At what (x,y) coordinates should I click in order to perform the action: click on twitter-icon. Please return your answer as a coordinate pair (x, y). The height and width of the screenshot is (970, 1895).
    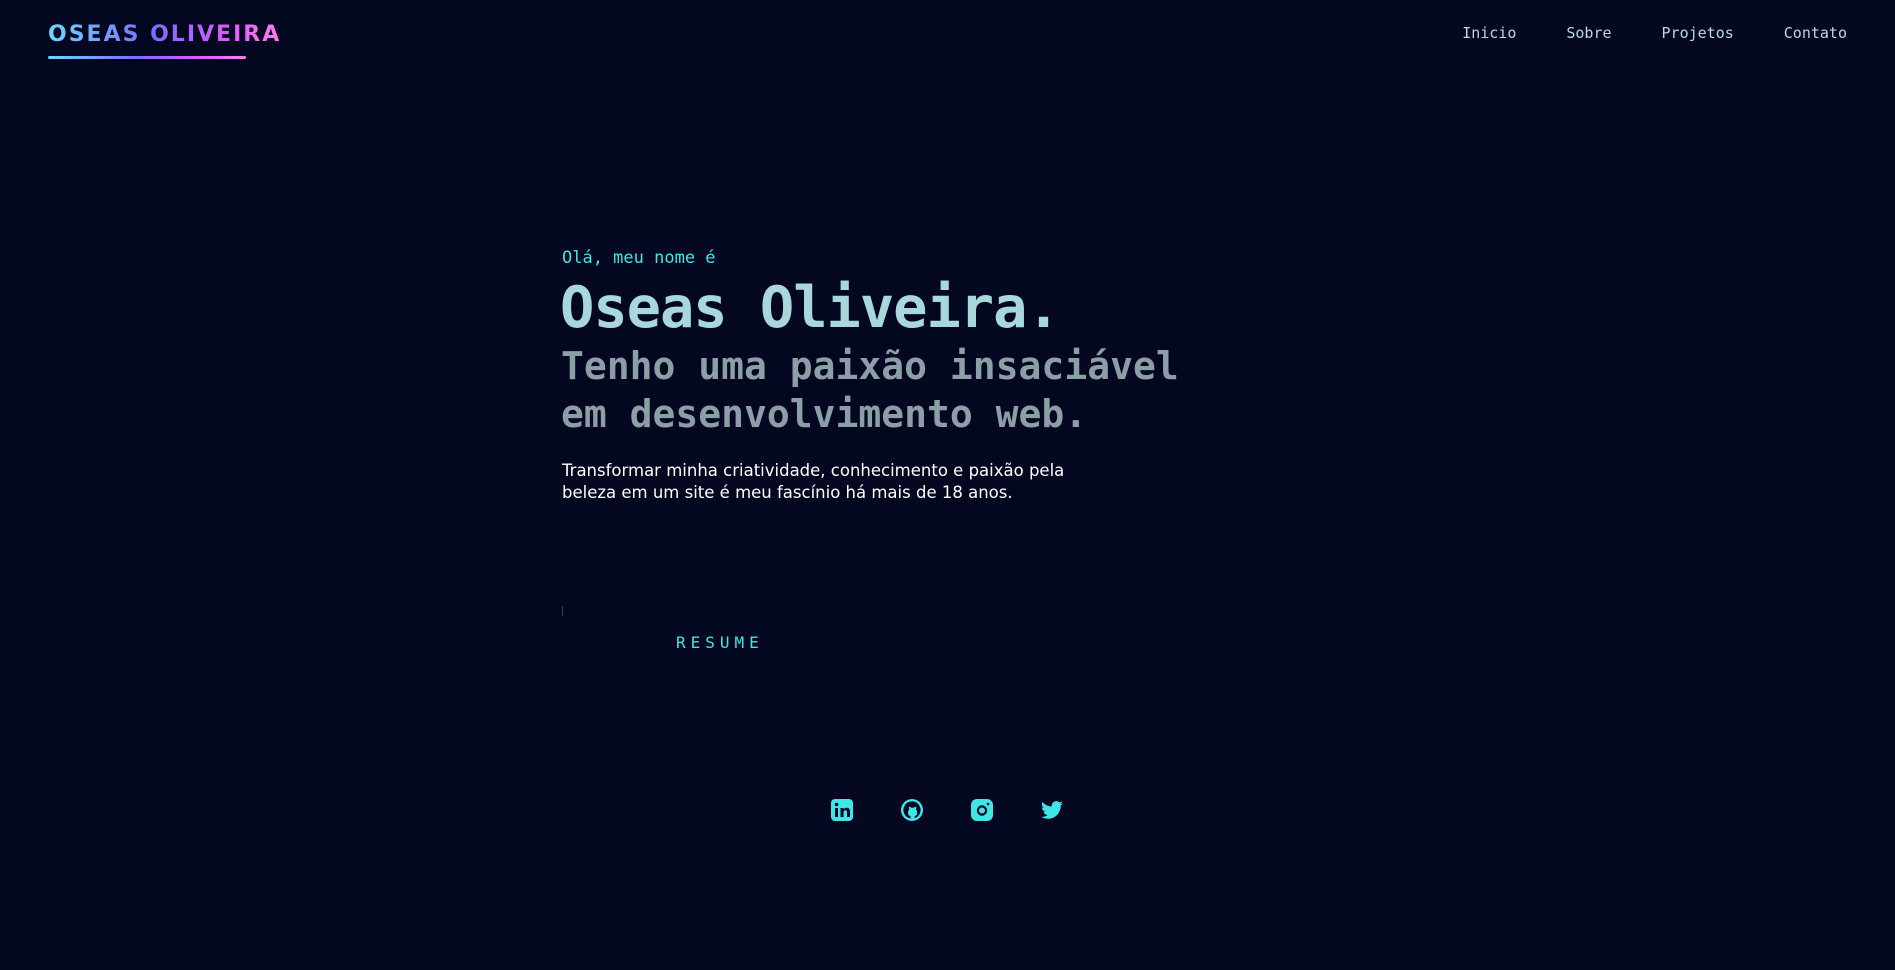
    Looking at the image, I should click on (1052, 810).